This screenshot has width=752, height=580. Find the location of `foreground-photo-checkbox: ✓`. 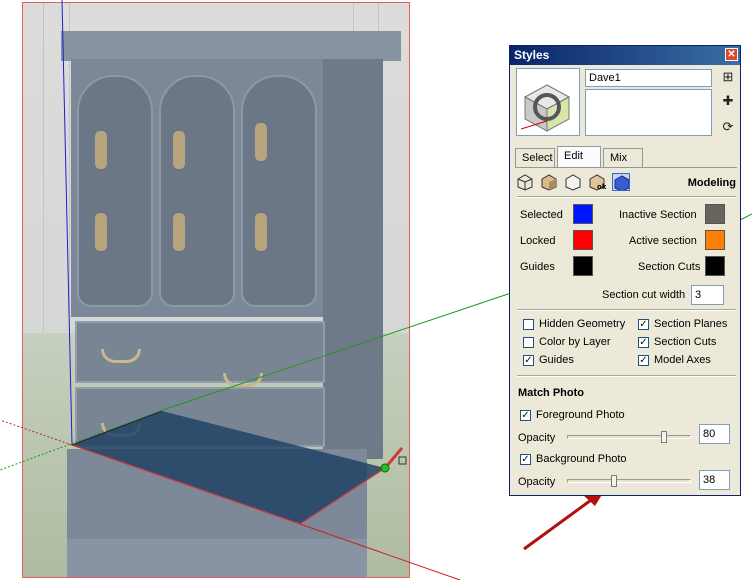

foreground-photo-checkbox: ✓ is located at coordinates (525, 415).